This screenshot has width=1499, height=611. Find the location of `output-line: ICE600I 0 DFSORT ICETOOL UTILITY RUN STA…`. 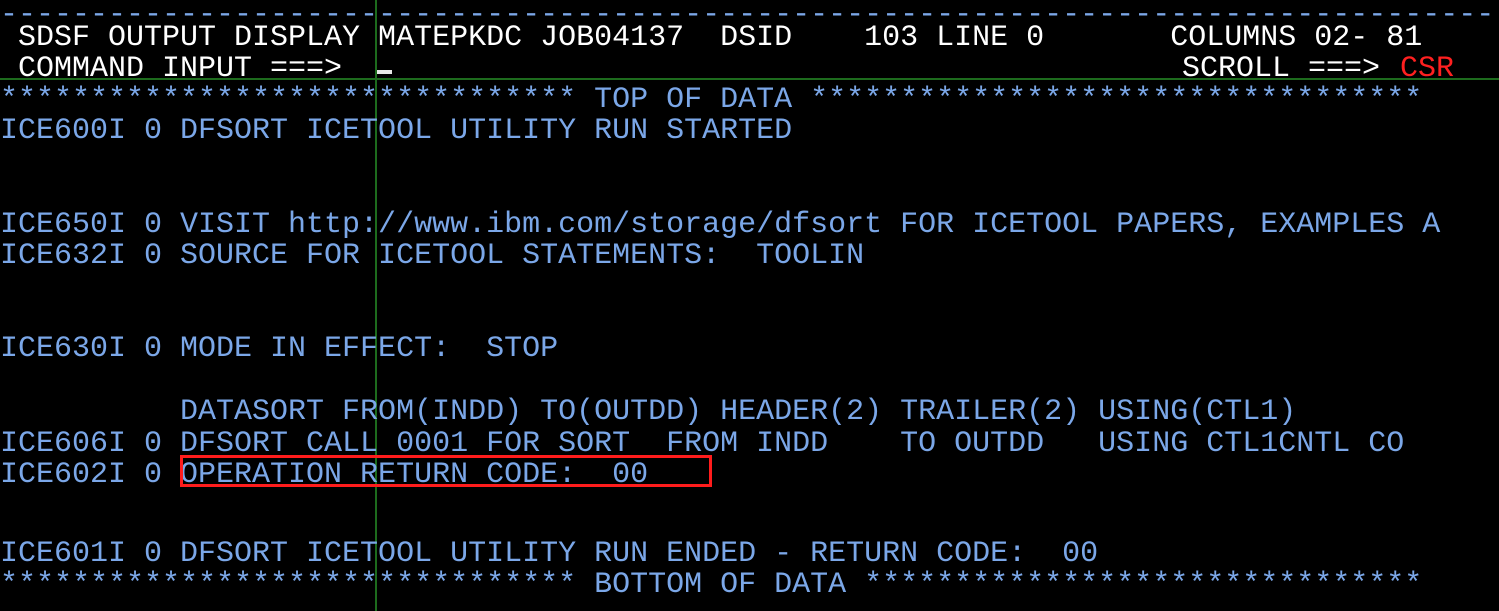

output-line: ICE600I 0 DFSORT ICETOOL UTILITY RUN STA… is located at coordinates (396, 131).